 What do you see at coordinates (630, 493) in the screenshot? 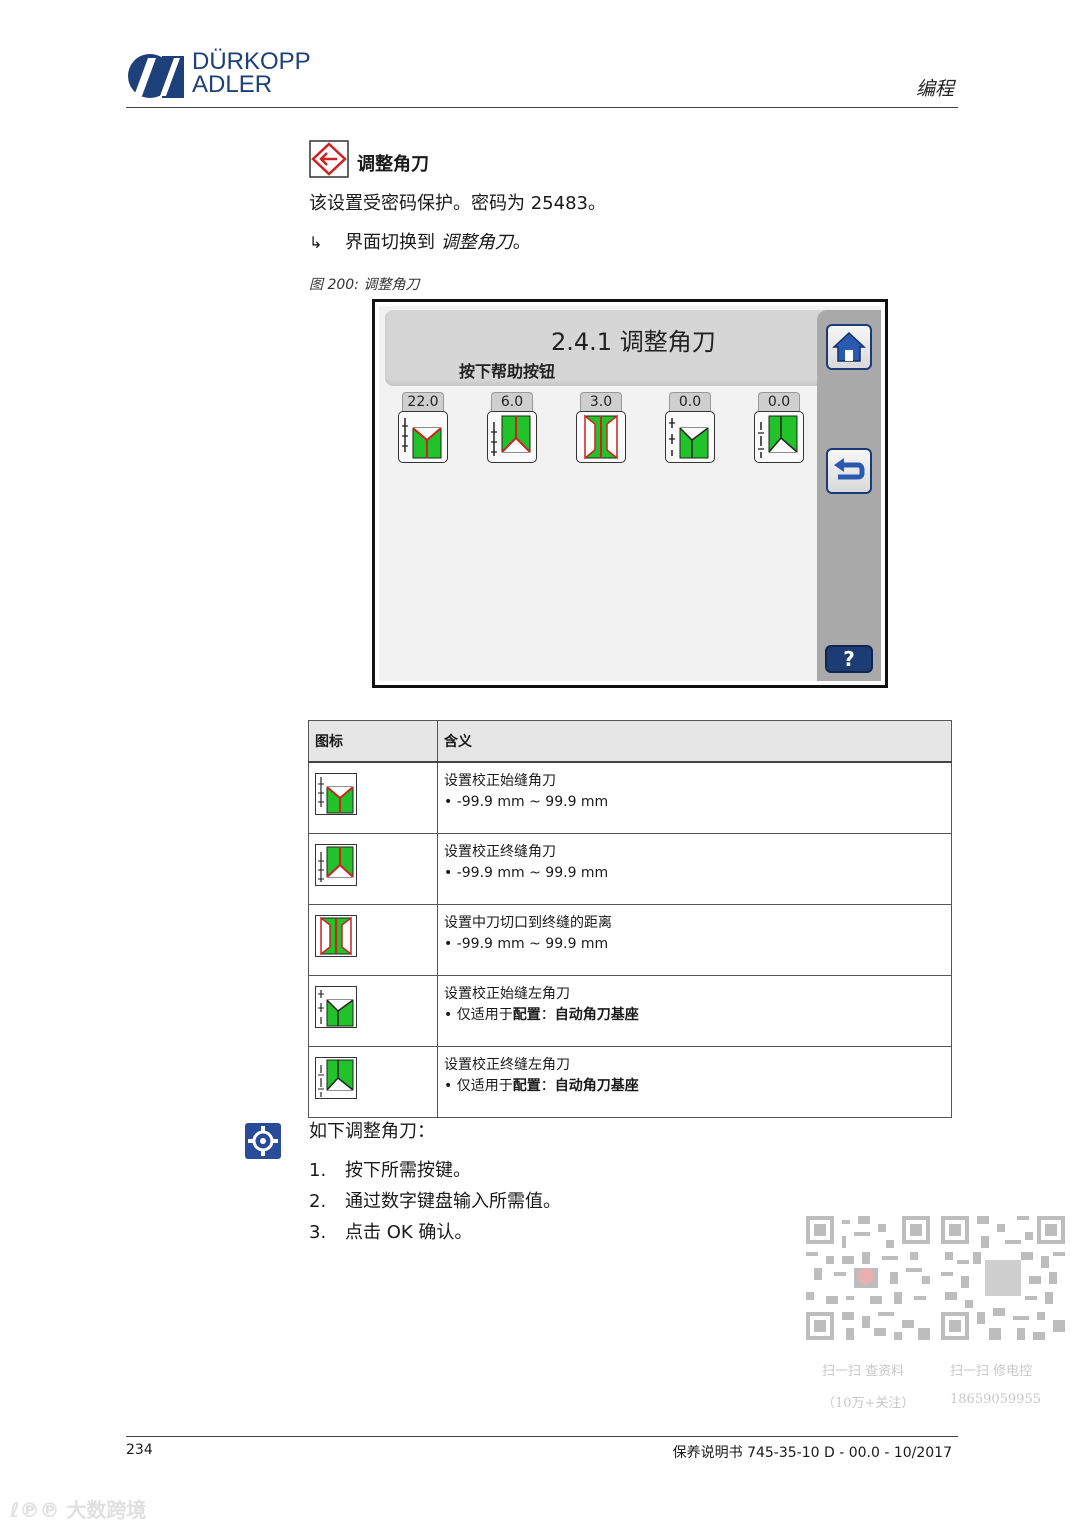
I see `device-screen: 2.4.1 调整角刀 按下帮助按钮 ? 22.0 6.0 3.0 0.0 0.0` at bounding box center [630, 493].